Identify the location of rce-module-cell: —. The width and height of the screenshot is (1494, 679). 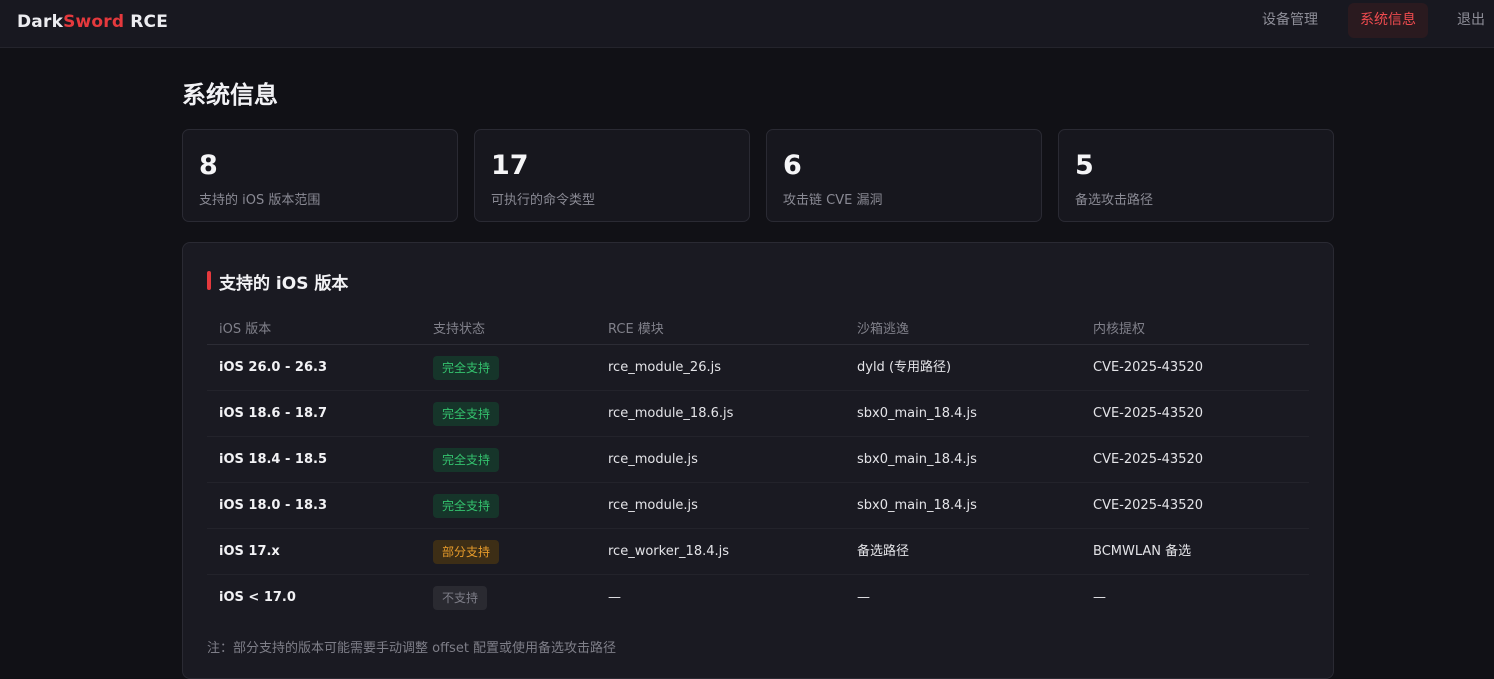
(614, 597).